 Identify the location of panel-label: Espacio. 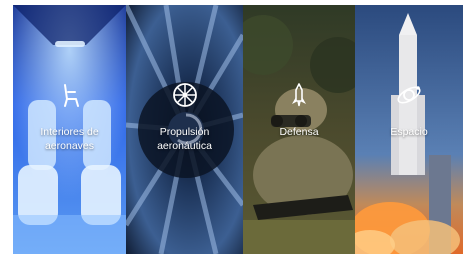
(409, 132).